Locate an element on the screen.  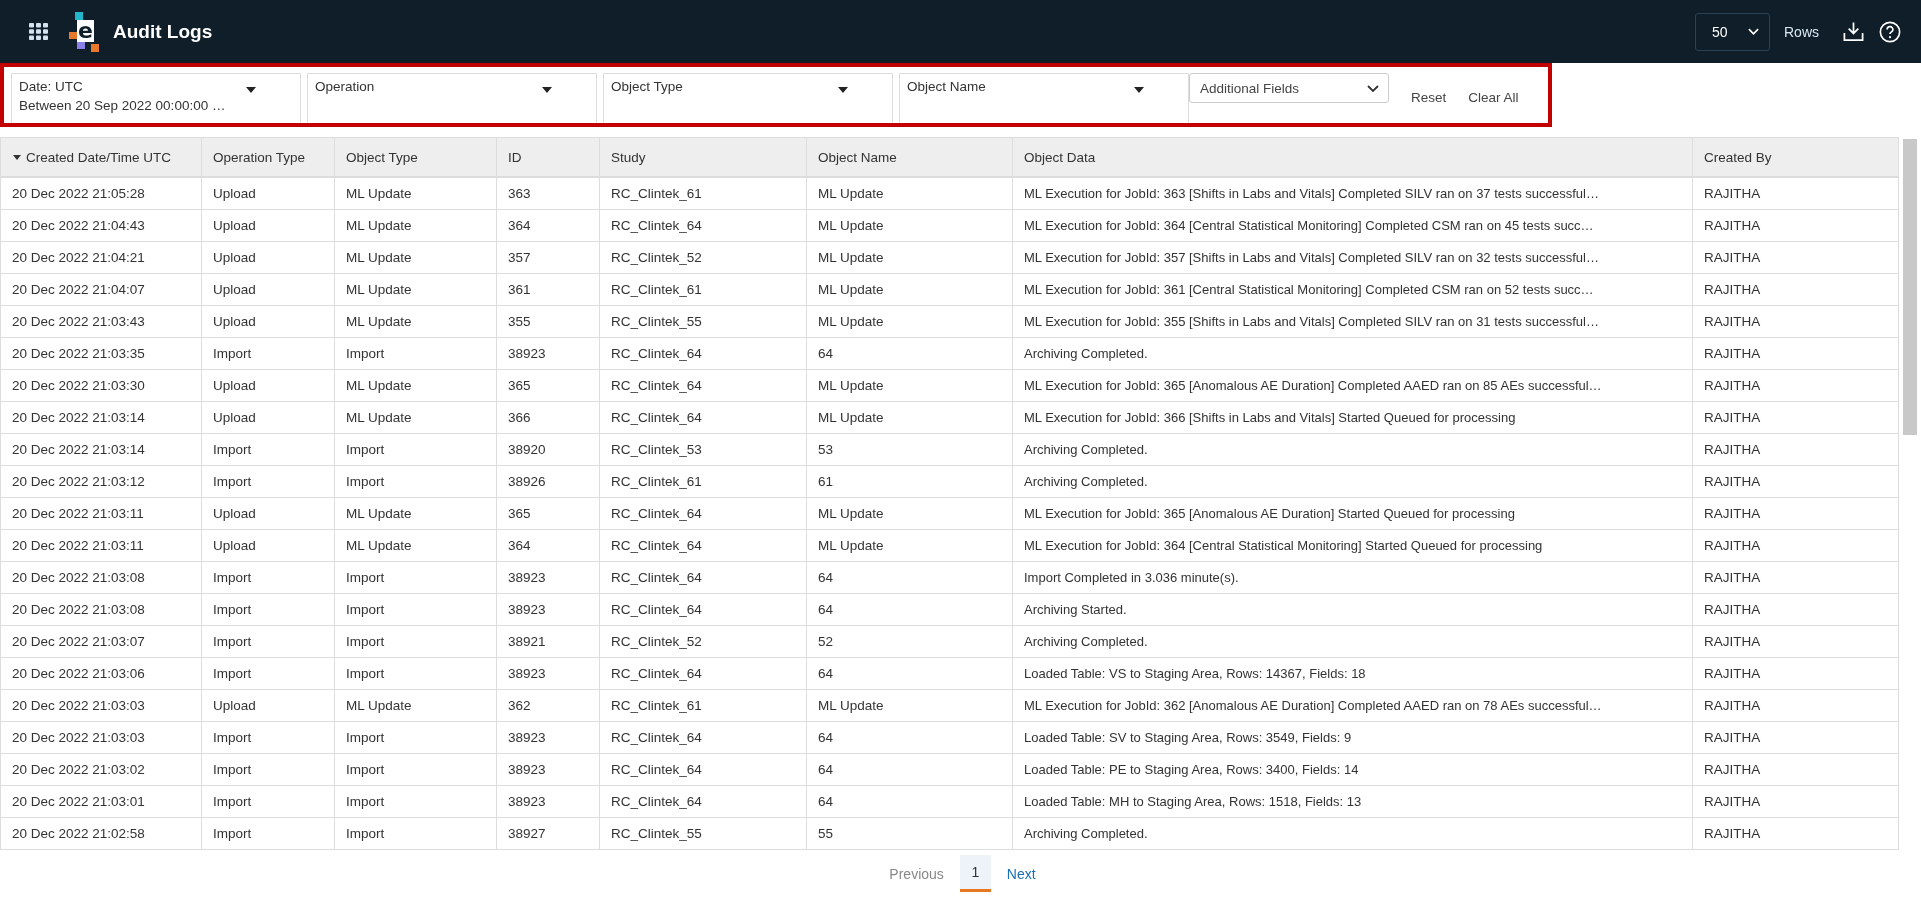
filter-dropdown: Object Name is located at coordinates (1044, 98).